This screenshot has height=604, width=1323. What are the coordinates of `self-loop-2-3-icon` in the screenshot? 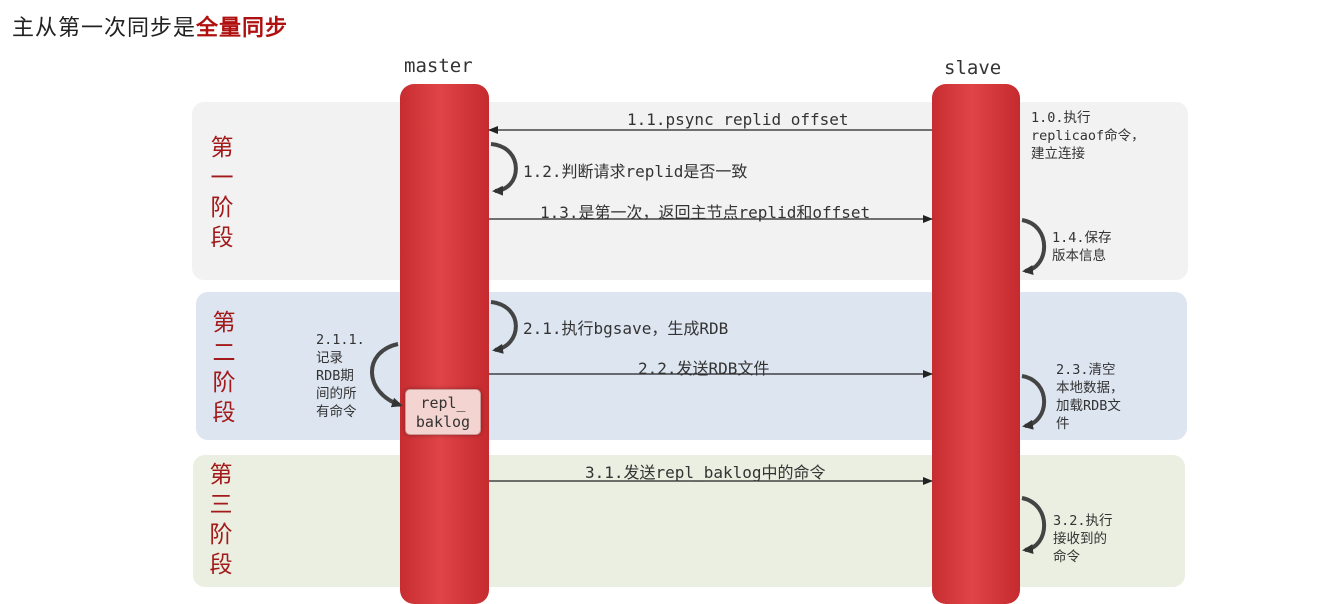 It's located at (1034, 402).